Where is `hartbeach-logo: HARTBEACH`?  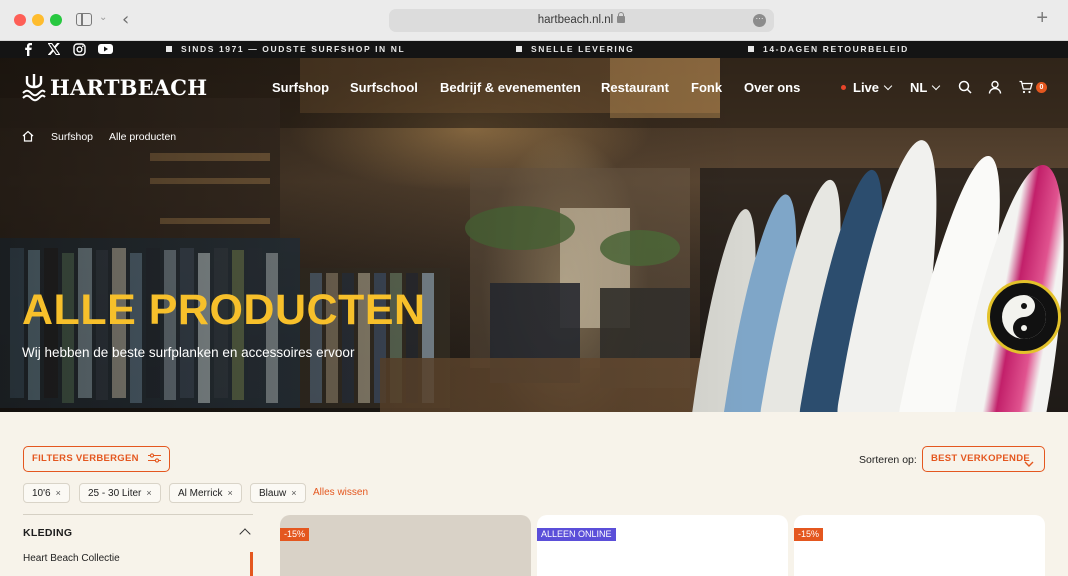
hartbeach-logo: HARTBEACH is located at coordinates (114, 87).